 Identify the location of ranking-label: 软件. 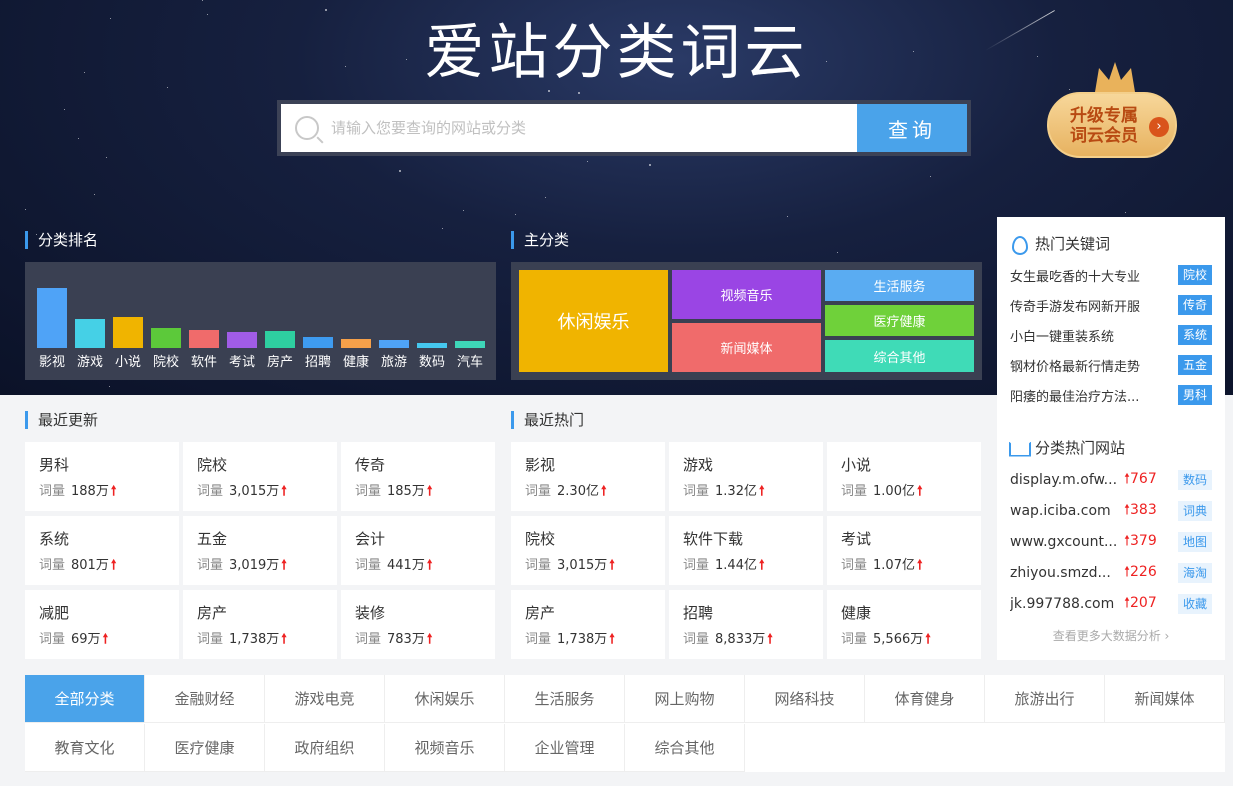
(204, 360).